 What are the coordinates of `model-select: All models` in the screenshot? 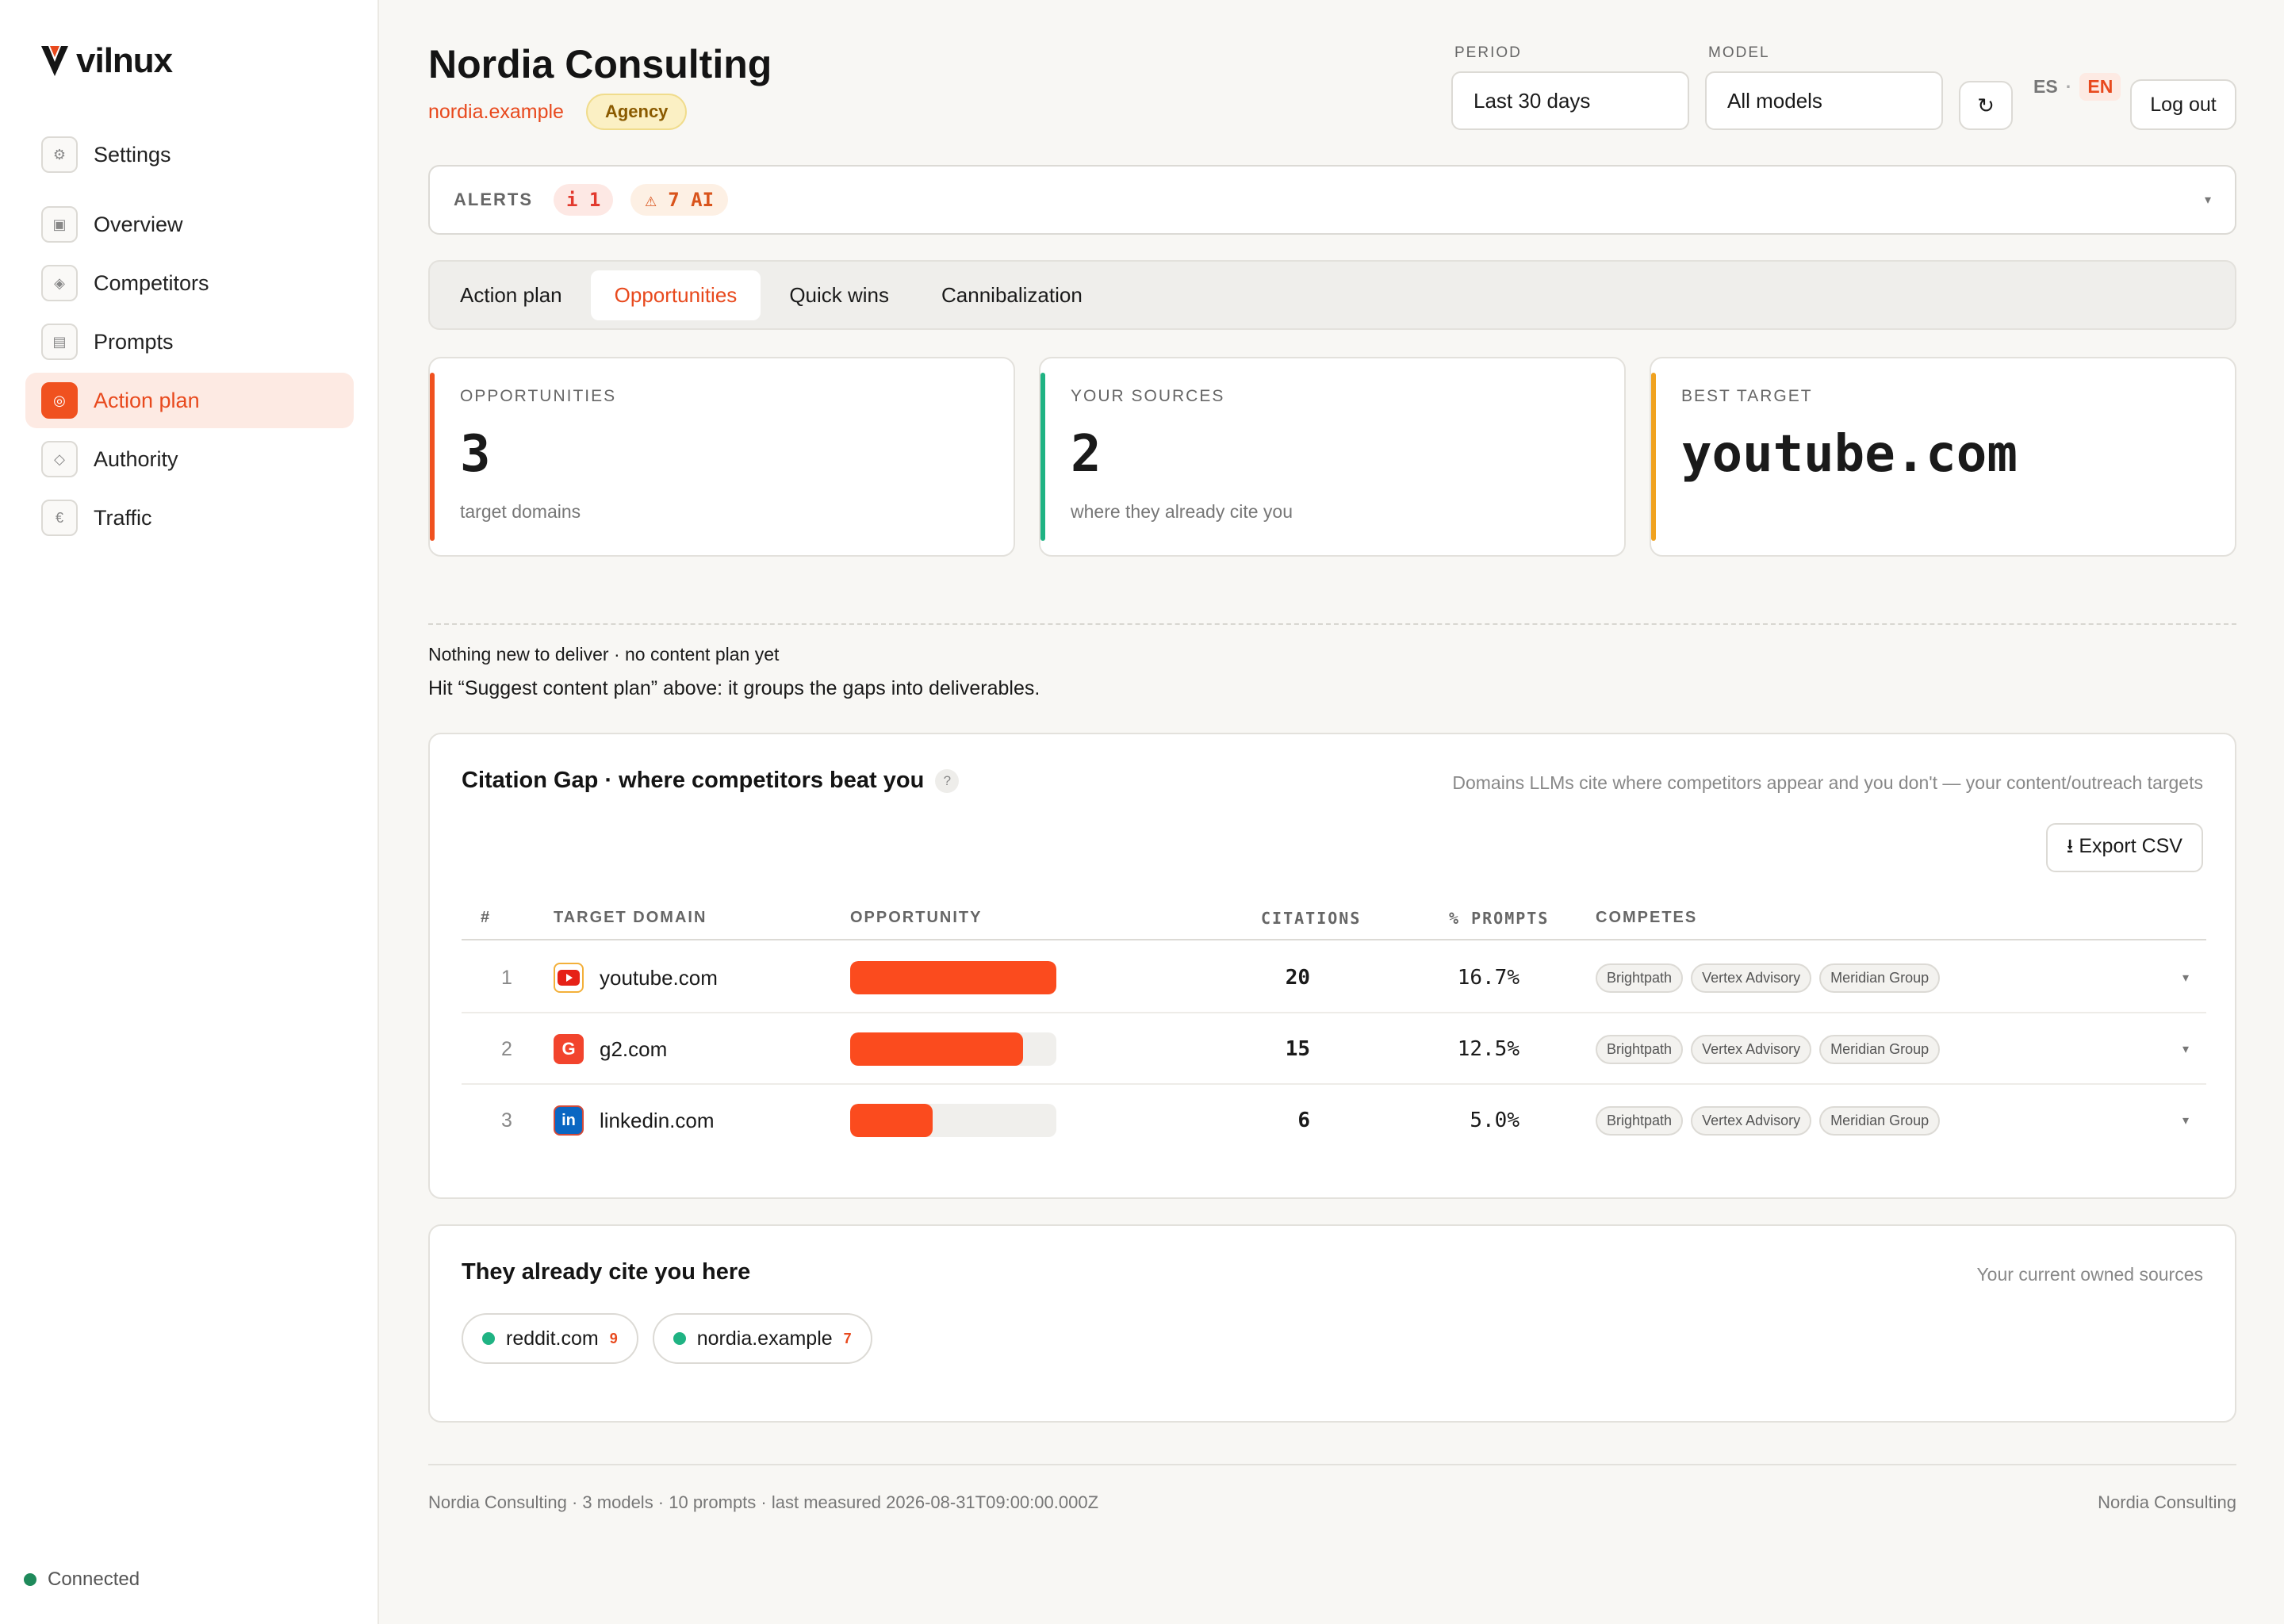 It's located at (1824, 100).